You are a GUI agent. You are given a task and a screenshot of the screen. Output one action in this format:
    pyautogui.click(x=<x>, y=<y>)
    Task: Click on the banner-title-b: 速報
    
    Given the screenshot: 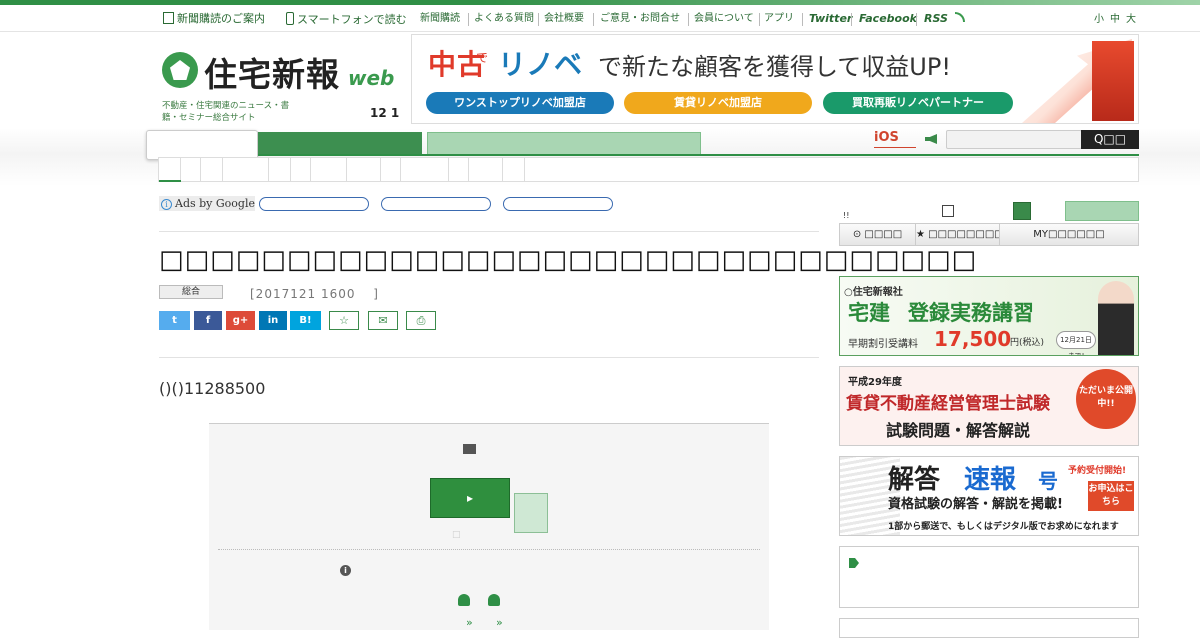 What is the action you would take?
    pyautogui.click(x=990, y=480)
    